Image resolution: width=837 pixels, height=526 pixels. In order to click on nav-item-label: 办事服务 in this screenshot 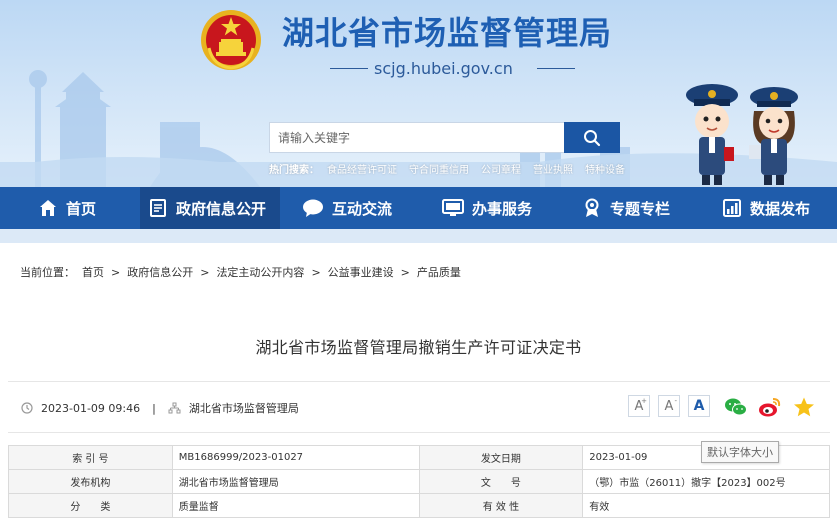, I will do `click(502, 208)`.